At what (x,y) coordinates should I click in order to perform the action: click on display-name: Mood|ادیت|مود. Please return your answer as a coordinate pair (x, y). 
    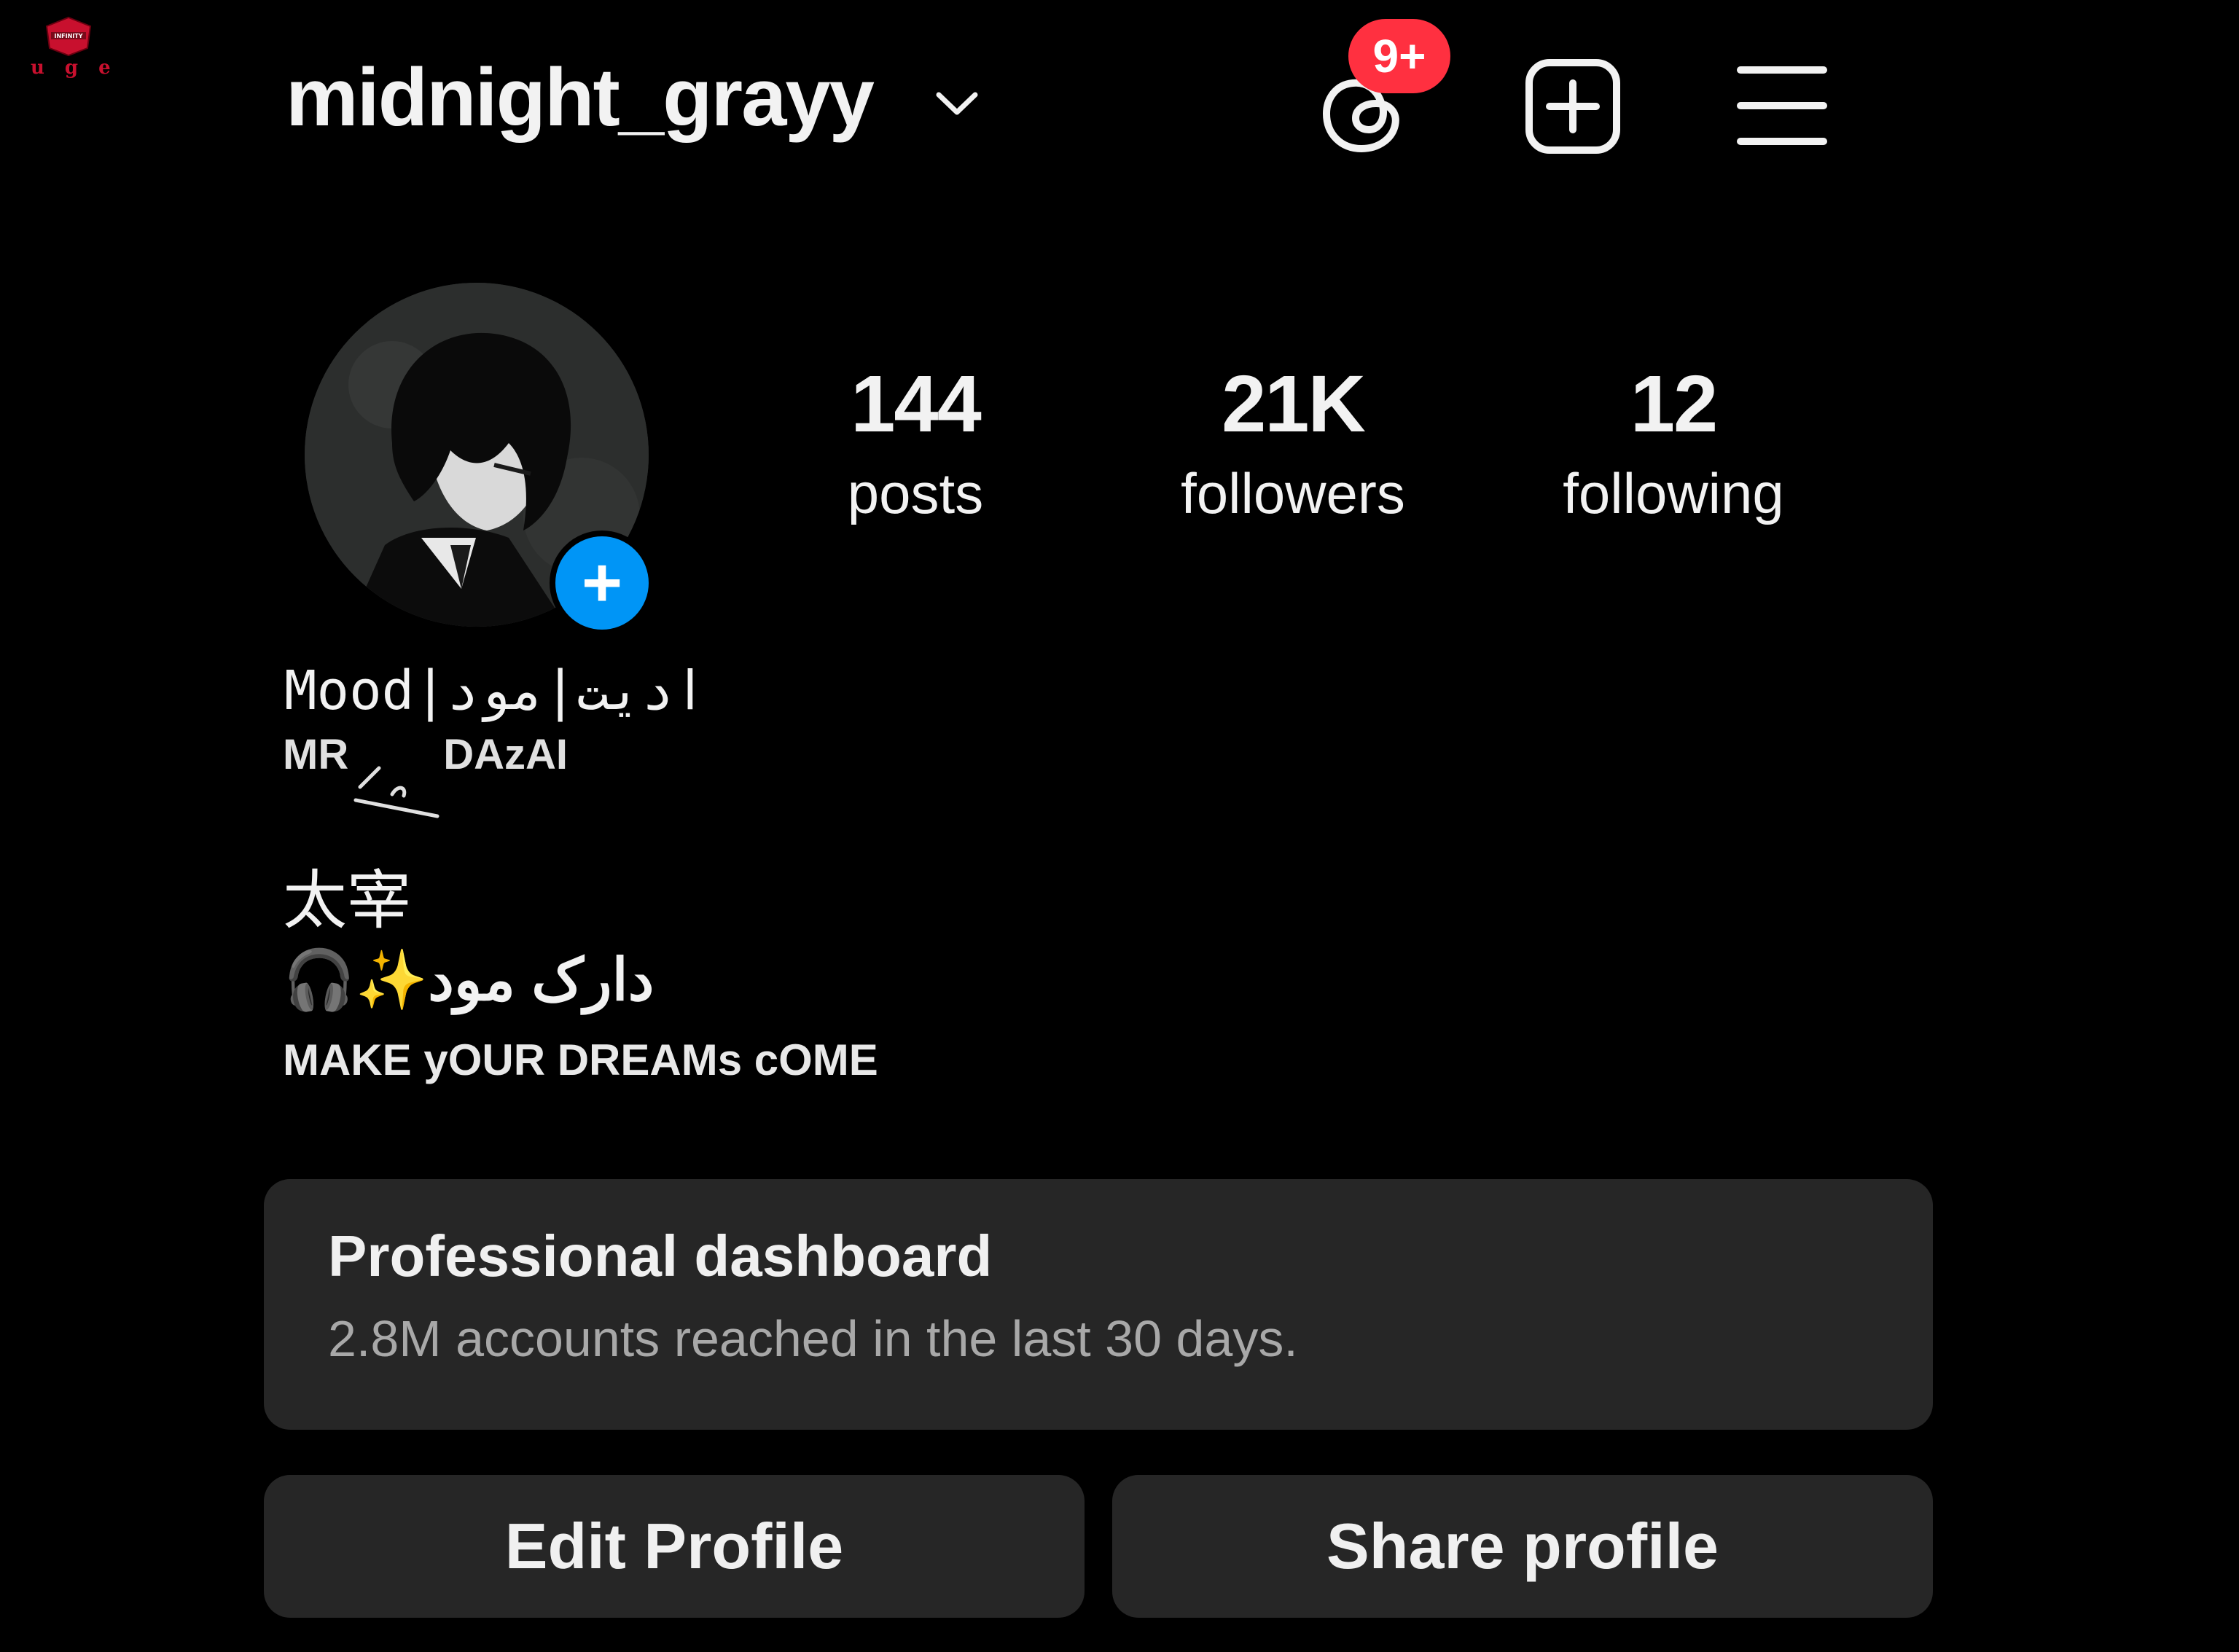
    Looking at the image, I should click on (496, 690).